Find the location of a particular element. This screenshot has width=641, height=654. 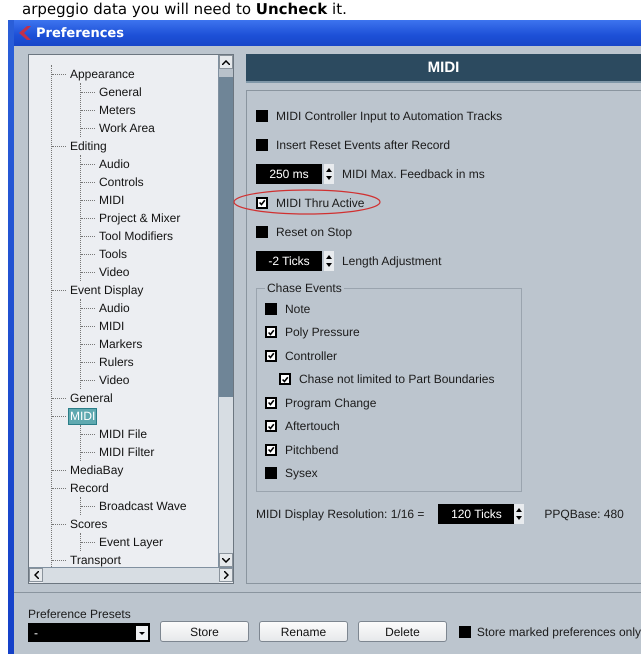

tree-item: Event Layer is located at coordinates (131, 542).